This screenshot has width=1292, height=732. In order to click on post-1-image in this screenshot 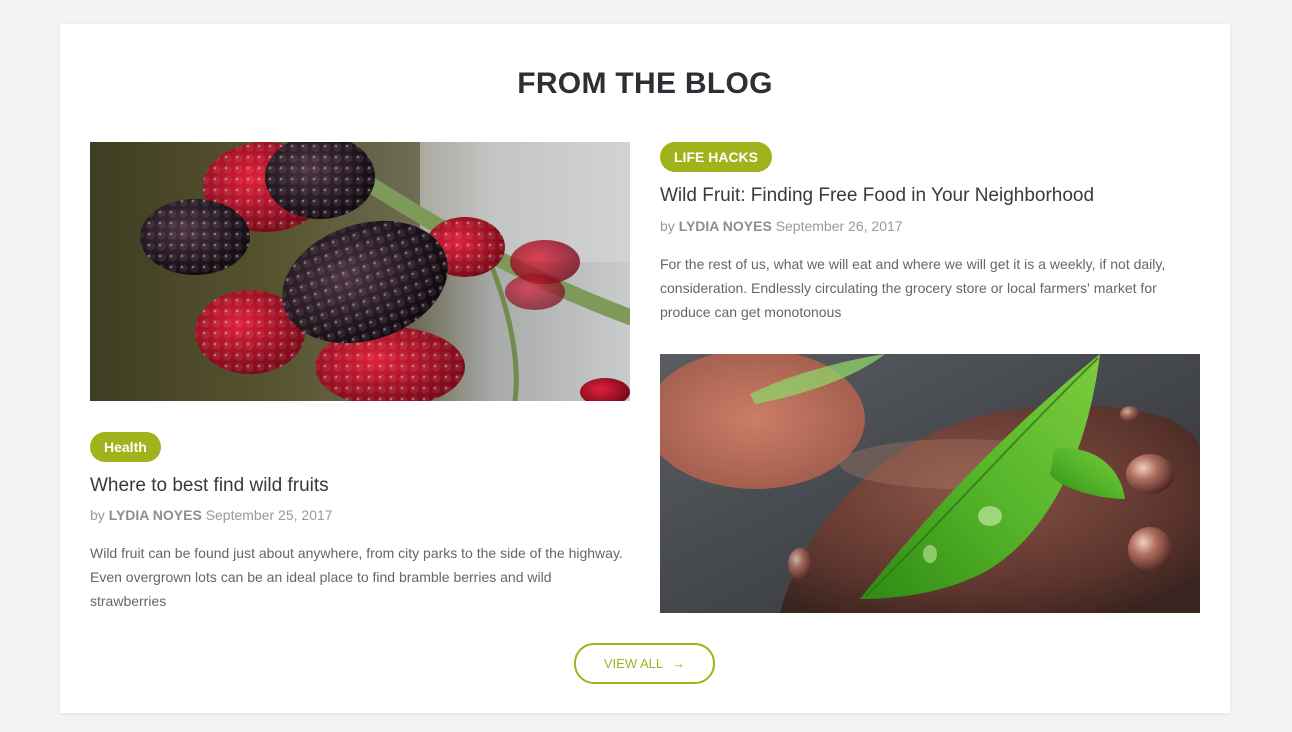, I will do `click(360, 271)`.